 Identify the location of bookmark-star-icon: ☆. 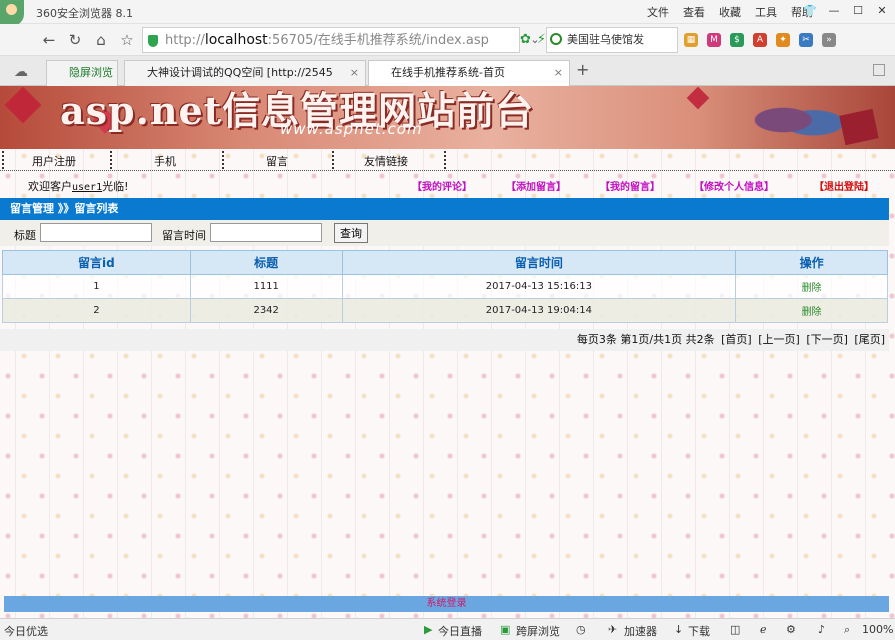
(127, 40).